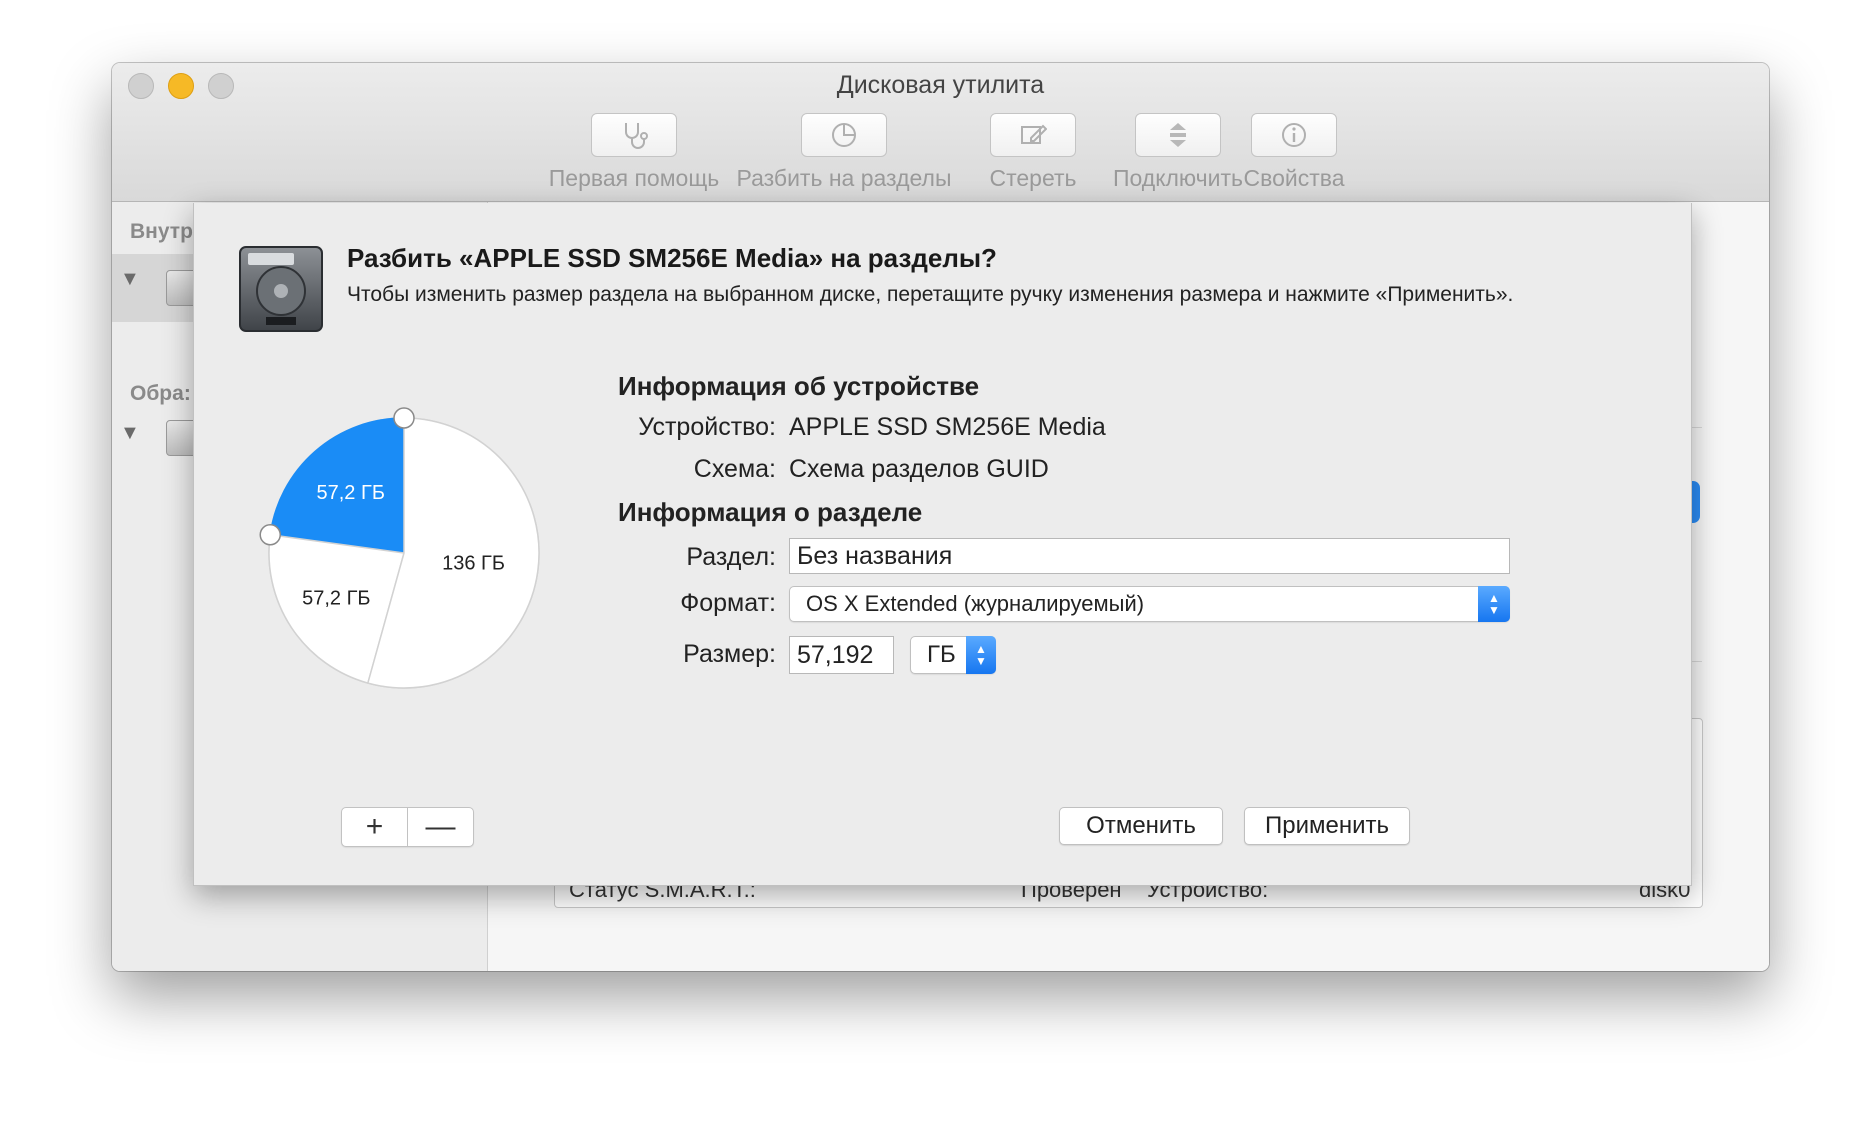  Describe the element at coordinates (1327, 826) in the screenshot. I see `apply-button: Применить` at that location.